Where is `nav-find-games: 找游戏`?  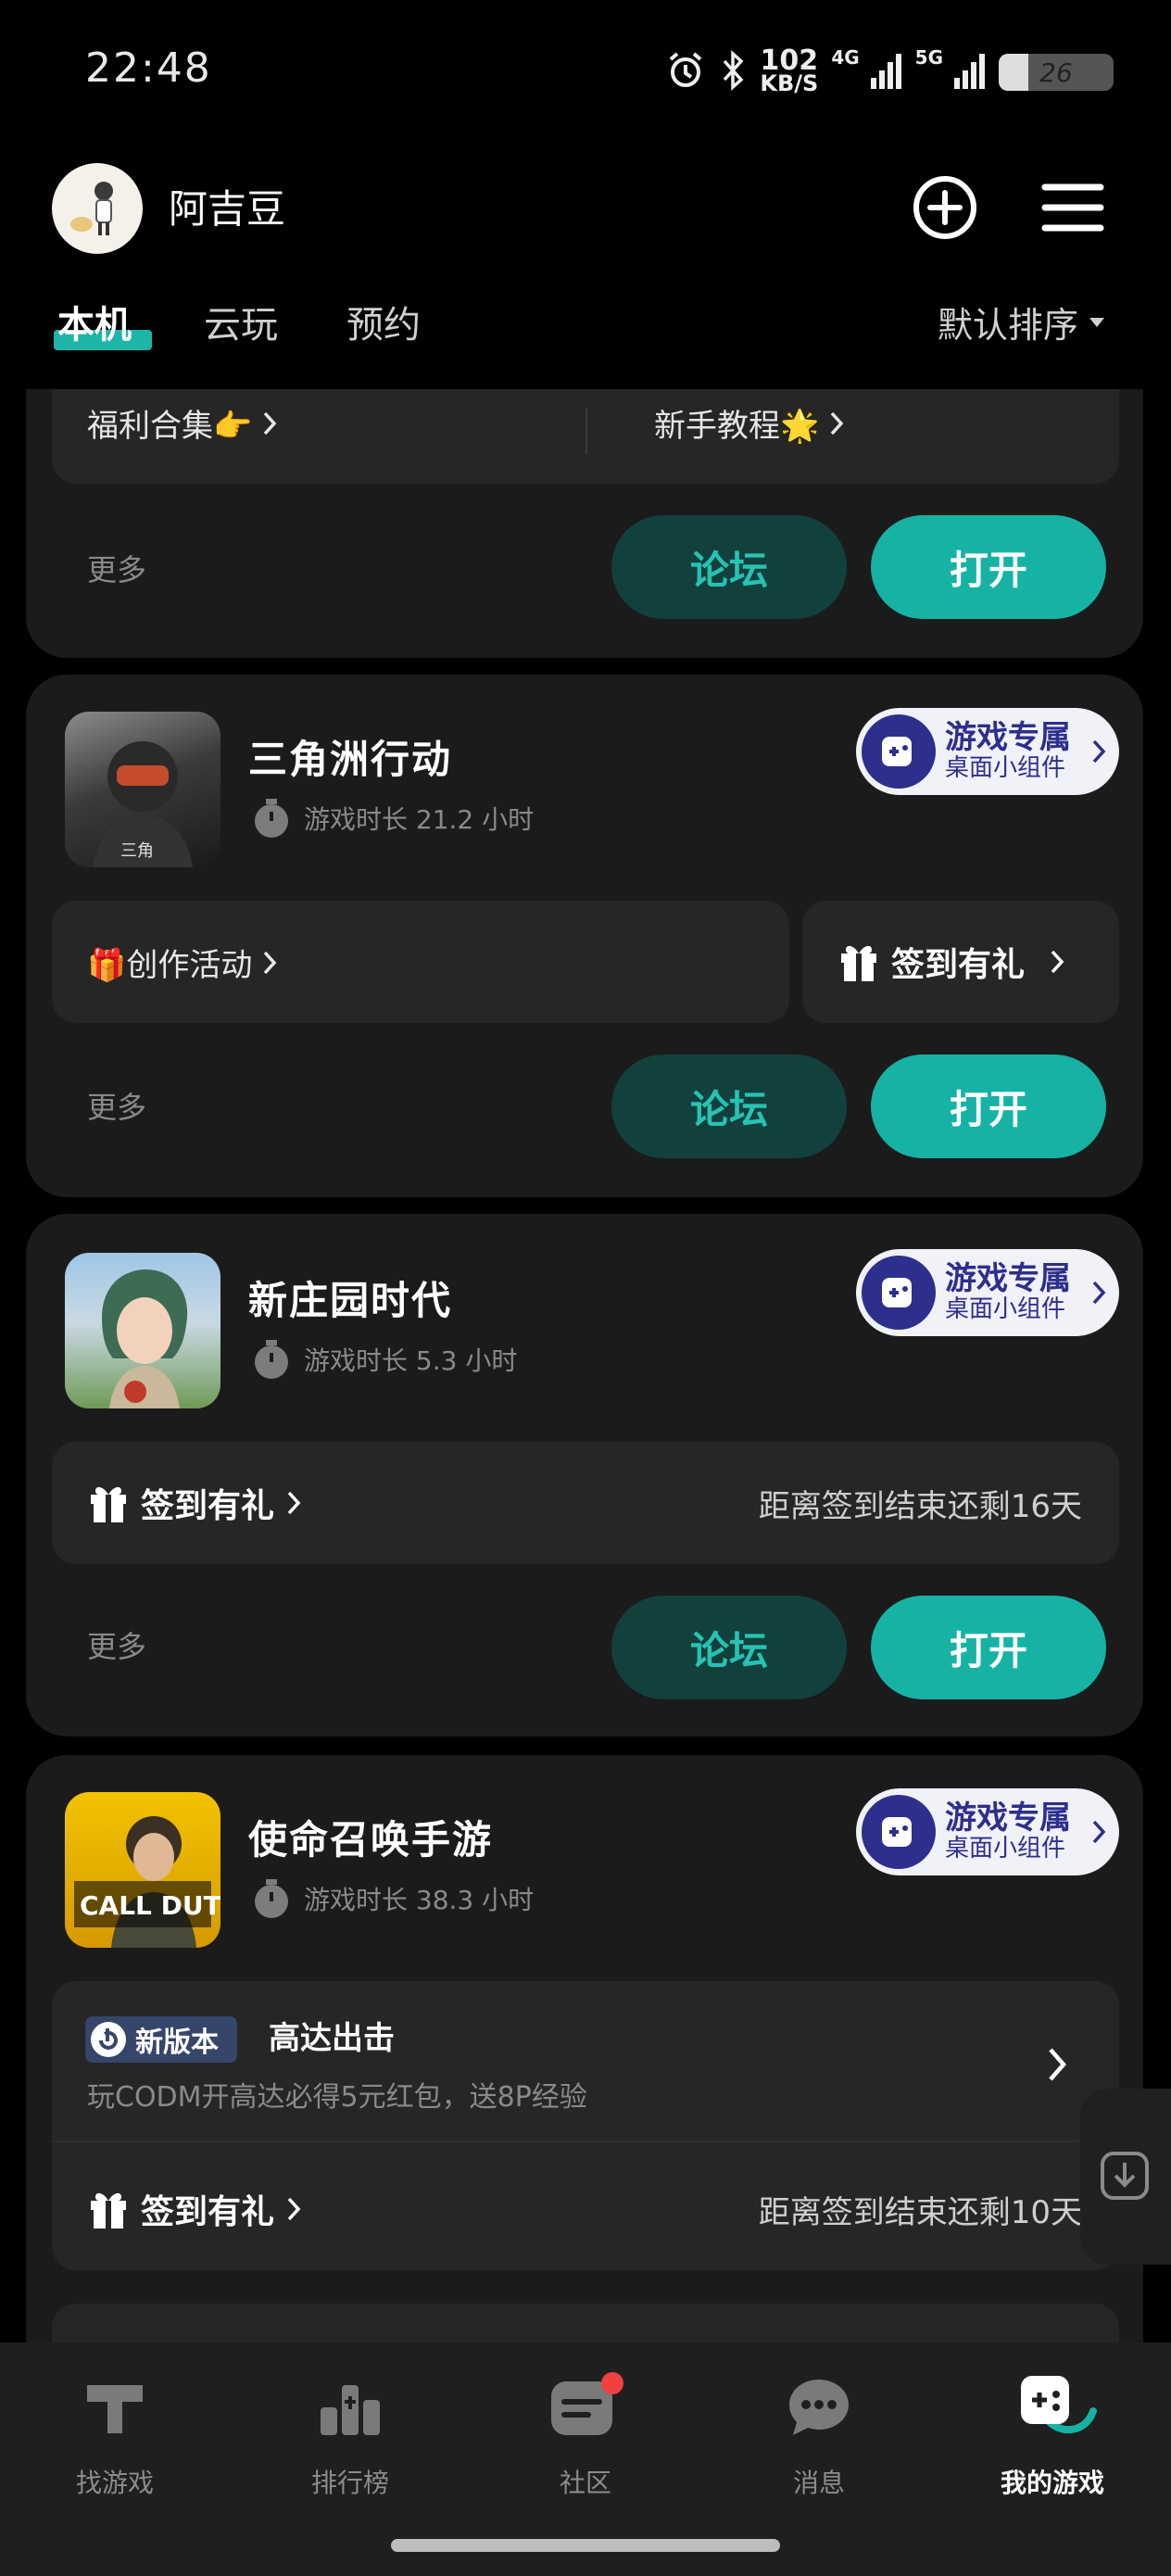
nav-find-games: 找游戏 is located at coordinates (115, 2436).